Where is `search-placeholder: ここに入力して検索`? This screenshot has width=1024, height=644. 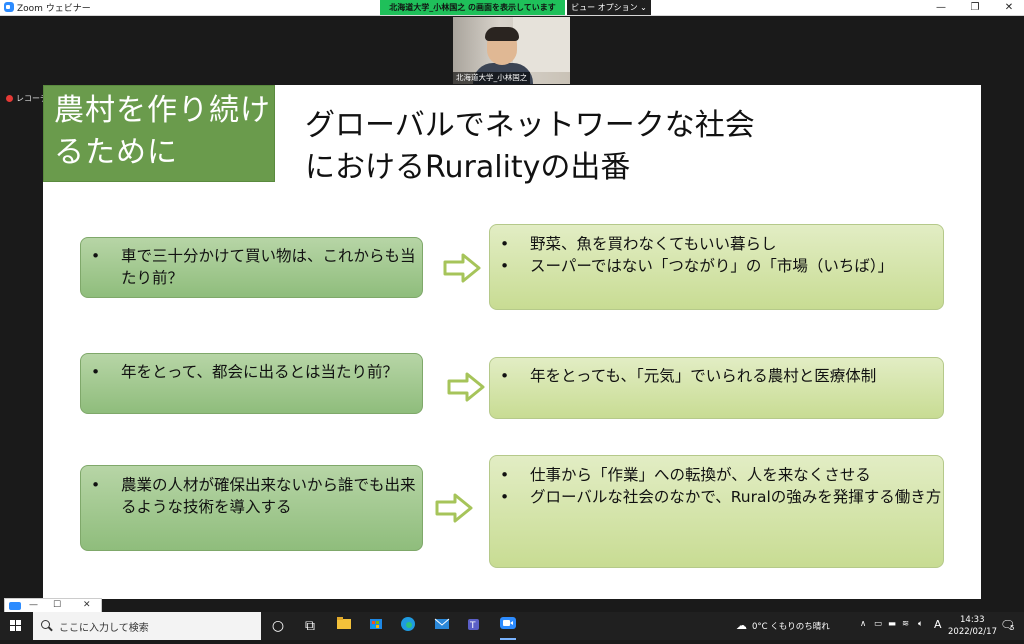 search-placeholder: ここに入力して検索 is located at coordinates (104, 628).